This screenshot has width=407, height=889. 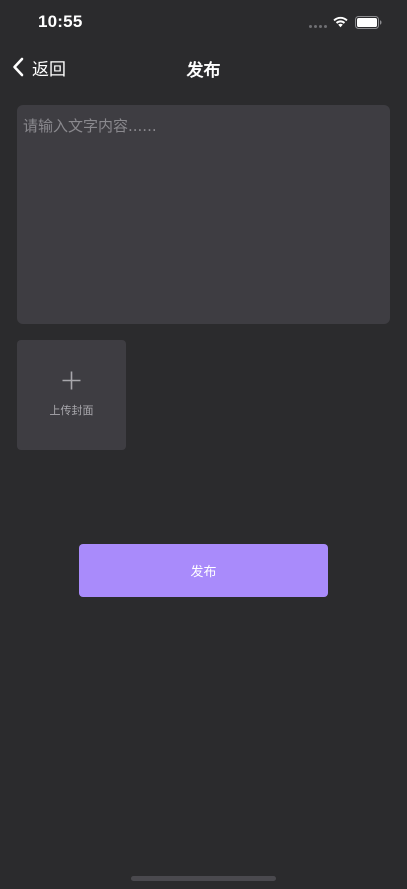 I want to click on plus-icon, so click(x=71, y=380).